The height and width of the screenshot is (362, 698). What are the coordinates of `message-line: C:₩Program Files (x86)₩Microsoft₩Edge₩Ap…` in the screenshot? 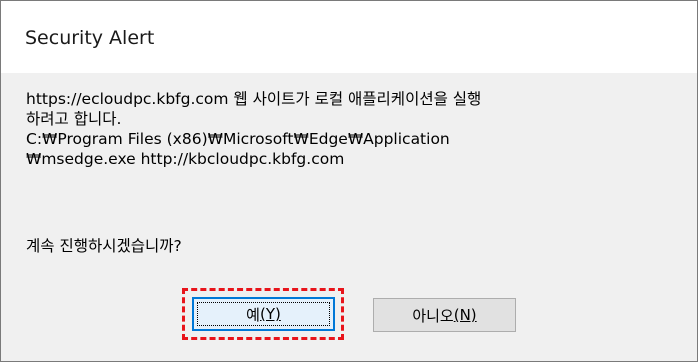 It's located at (238, 139).